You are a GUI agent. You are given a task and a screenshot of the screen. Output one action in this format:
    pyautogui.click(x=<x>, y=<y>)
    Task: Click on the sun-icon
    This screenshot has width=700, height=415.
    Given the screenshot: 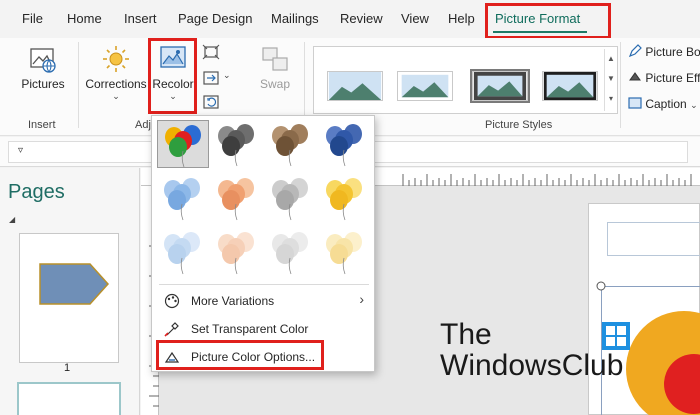 What is the action you would take?
    pyautogui.click(x=116, y=59)
    